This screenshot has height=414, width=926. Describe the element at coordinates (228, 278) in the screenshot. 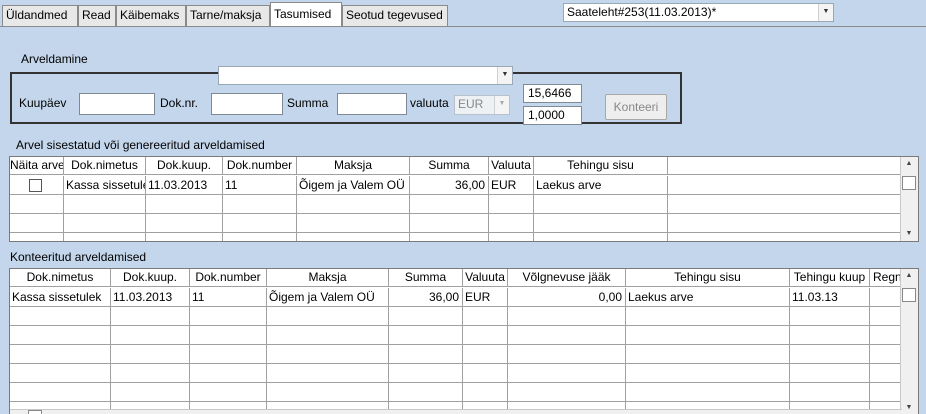

I see `grid2-header: Dok.number` at that location.